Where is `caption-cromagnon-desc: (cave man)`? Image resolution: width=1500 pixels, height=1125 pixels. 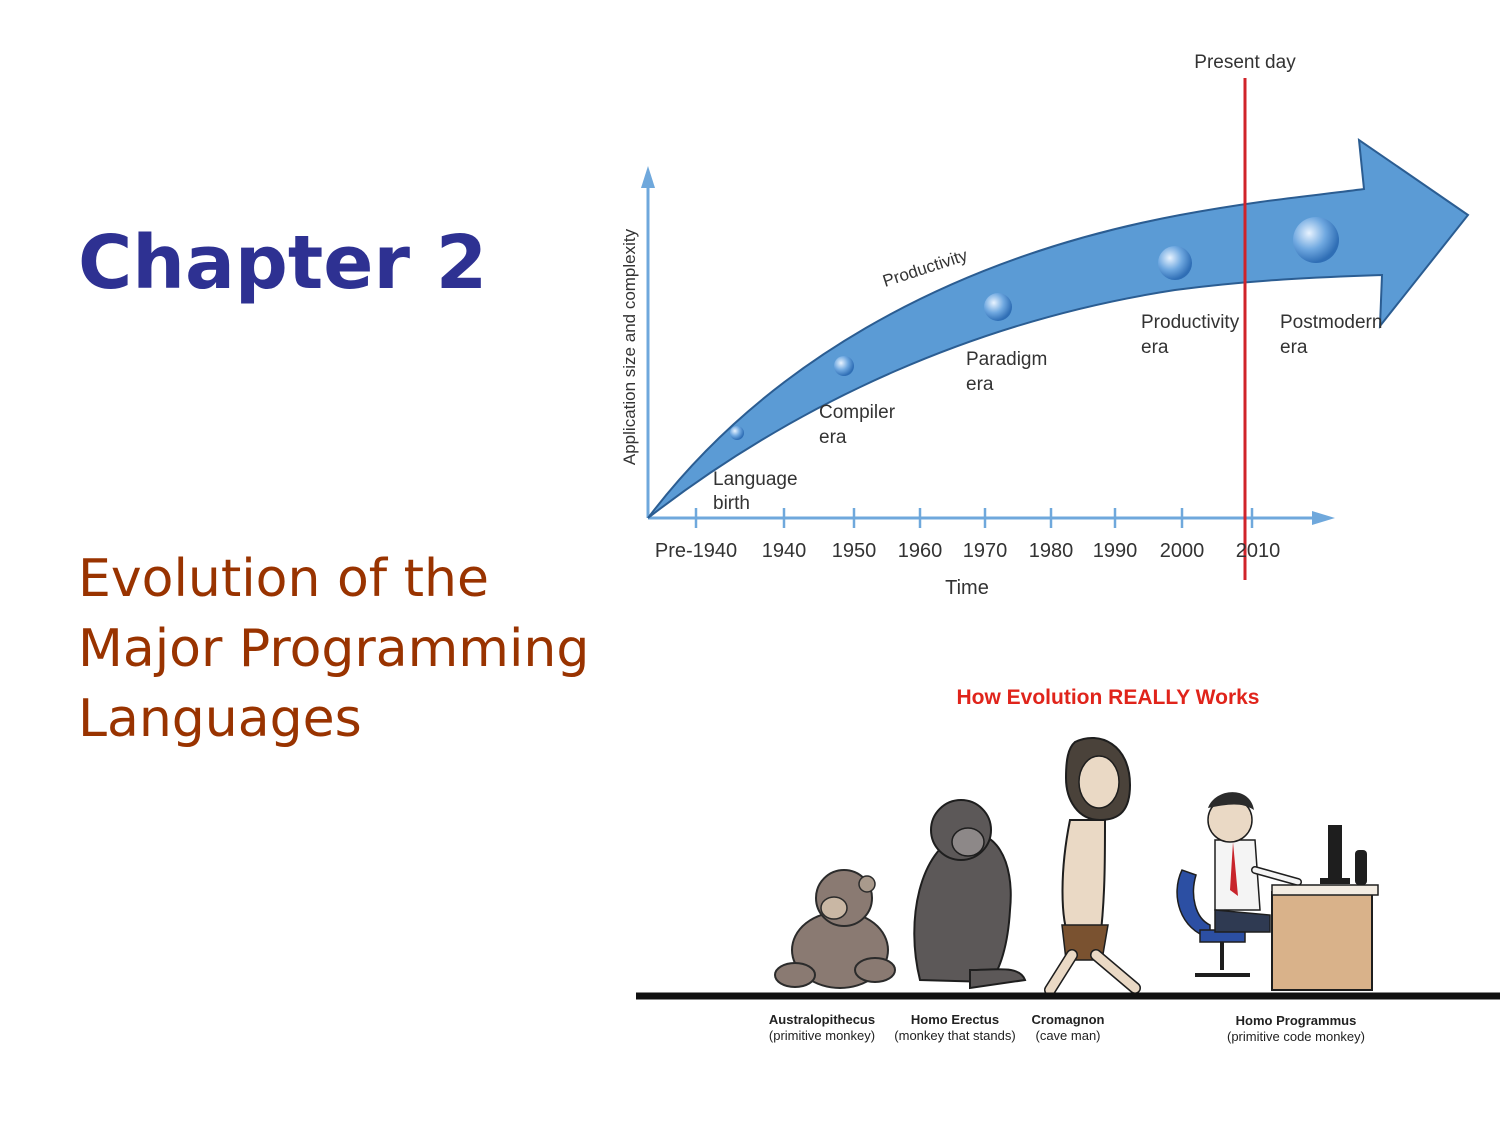 caption-cromagnon-desc: (cave man) is located at coordinates (1067, 1035).